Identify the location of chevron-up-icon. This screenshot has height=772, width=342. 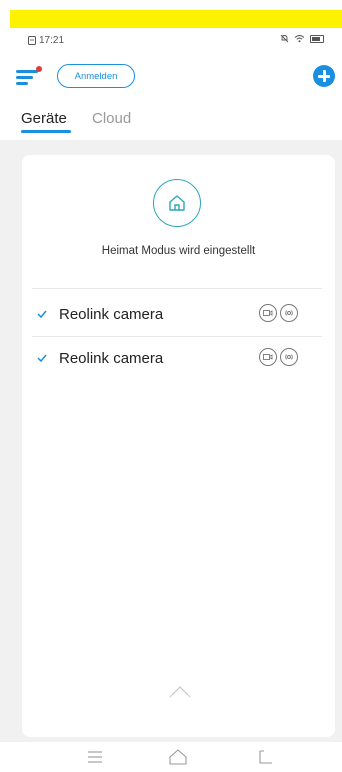
(180, 692).